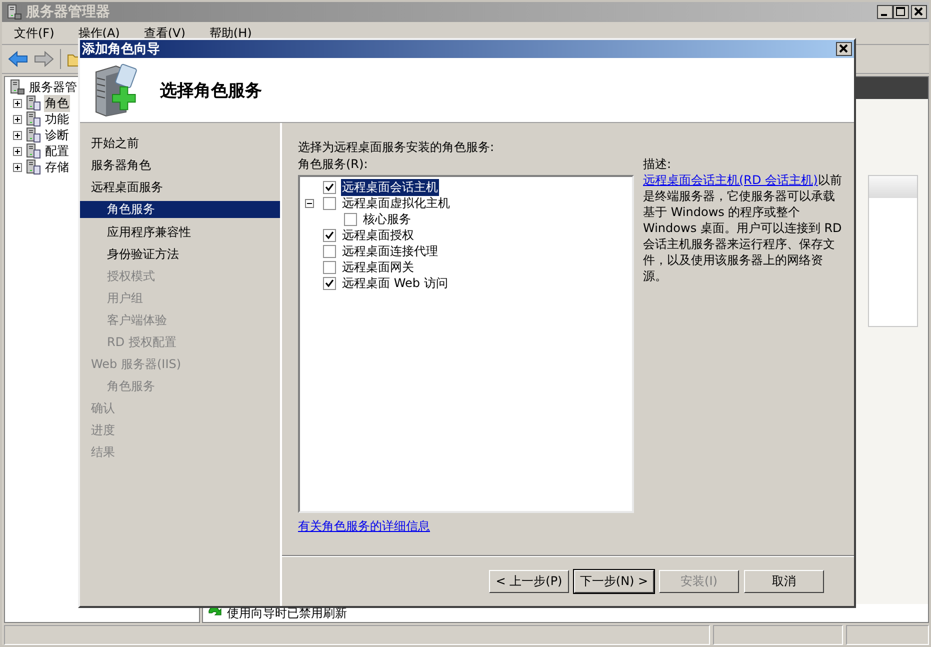 The image size is (931, 647). Describe the element at coordinates (743, 228) in the screenshot. I see `description-text: 远程桌面会话主机(RD 会话主机)以前是终端服务器，它使服务器可以承载基于 Windows 的程序或整个 Windows 桌面。用户可以连接到 RD 会话主机服务器来运行程序、保存文件，以及使用该服务器上的网络资源。` at that location.